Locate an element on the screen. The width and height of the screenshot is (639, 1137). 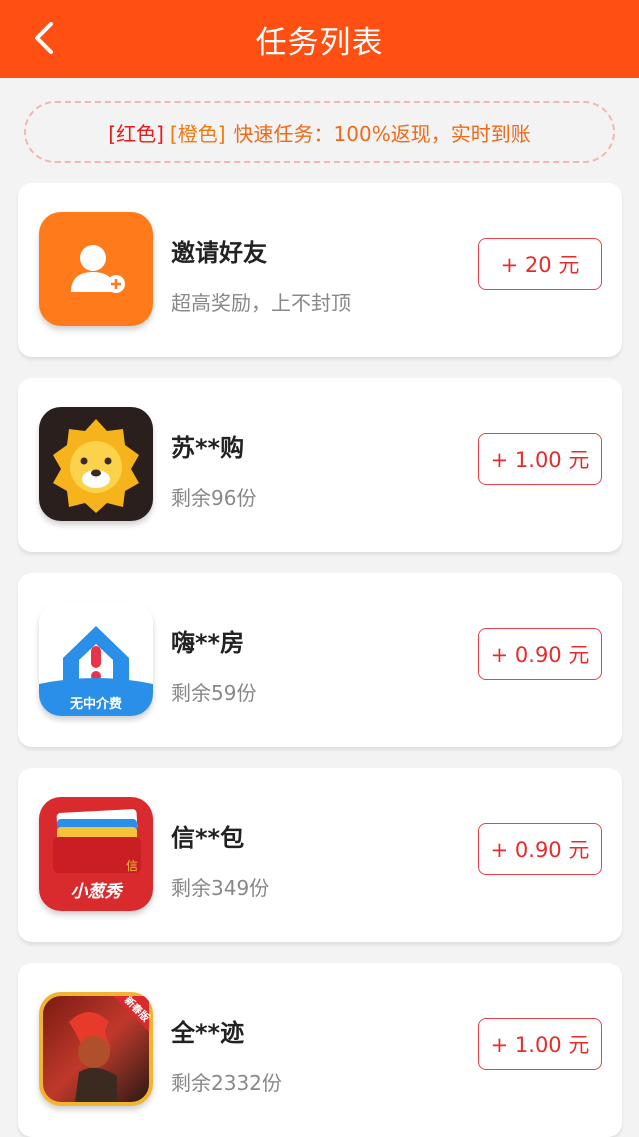
notice-banner: [红色] [橙色] 快速任务：100%返现，实时到账 is located at coordinates (319, 132).